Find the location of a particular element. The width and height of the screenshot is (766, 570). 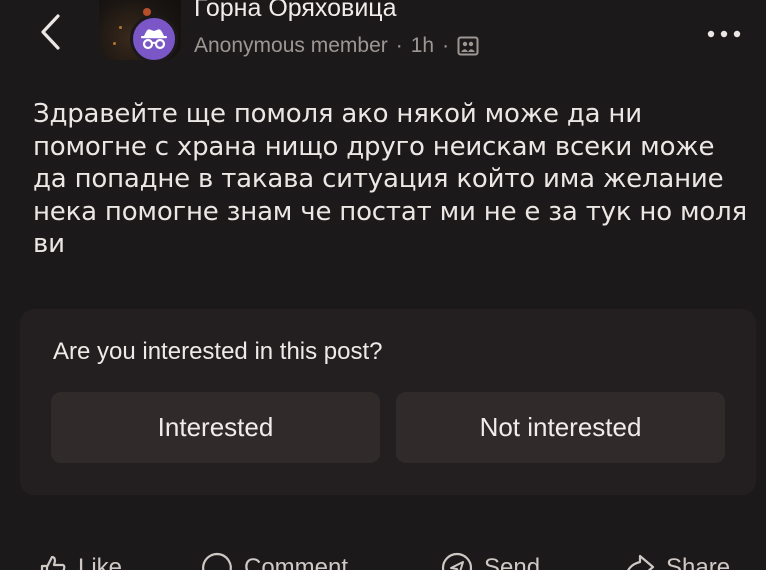

more-options-button is located at coordinates (724, 34).